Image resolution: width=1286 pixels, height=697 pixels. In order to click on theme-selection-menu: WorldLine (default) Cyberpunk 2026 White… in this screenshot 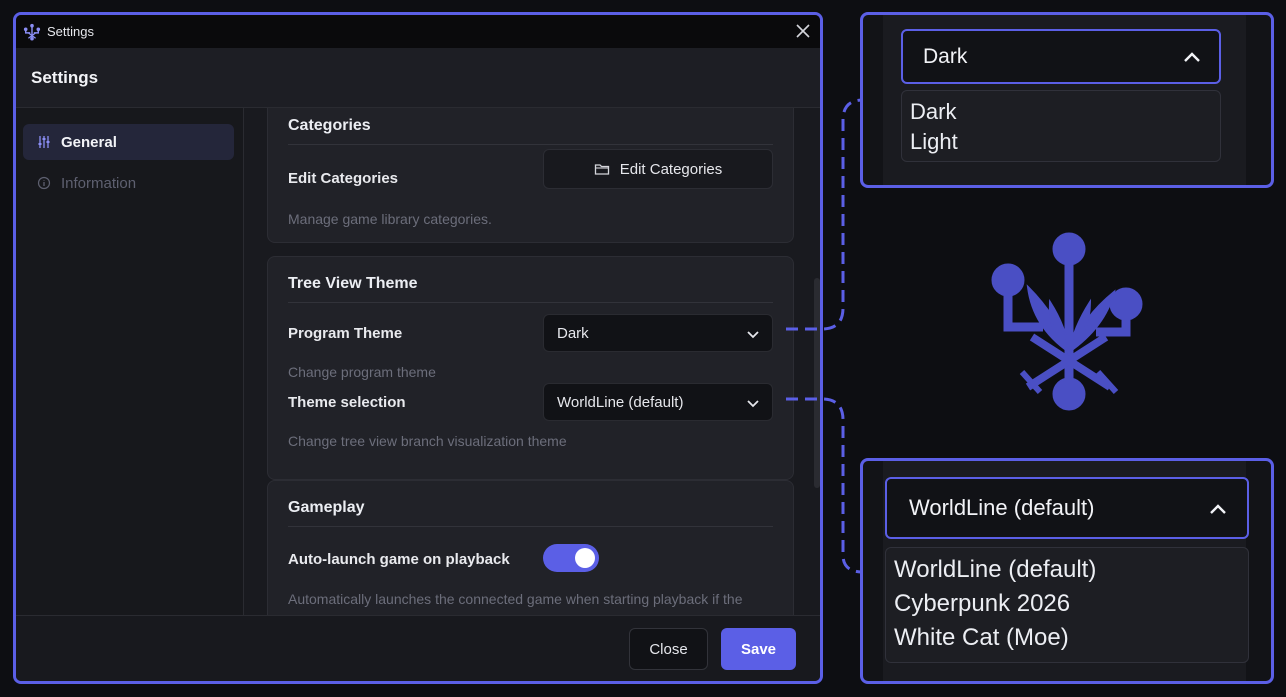, I will do `click(1067, 605)`.